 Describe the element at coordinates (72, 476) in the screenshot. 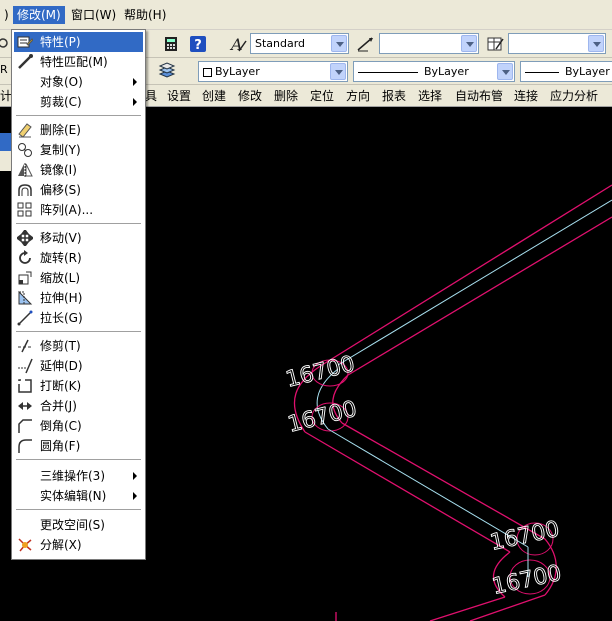

I see `menu-item-label: 三维操作(3)` at that location.